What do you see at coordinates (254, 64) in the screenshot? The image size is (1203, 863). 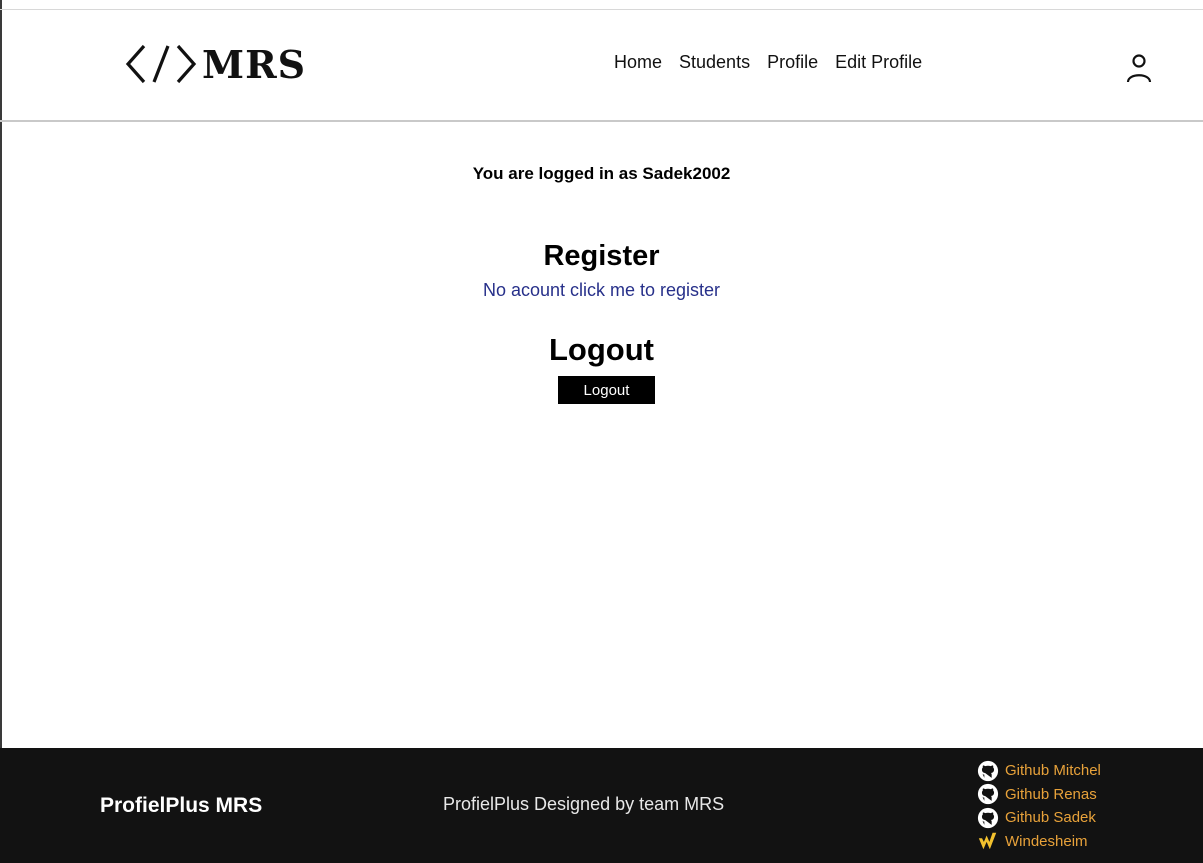 I see `logo-text: MRS` at bounding box center [254, 64].